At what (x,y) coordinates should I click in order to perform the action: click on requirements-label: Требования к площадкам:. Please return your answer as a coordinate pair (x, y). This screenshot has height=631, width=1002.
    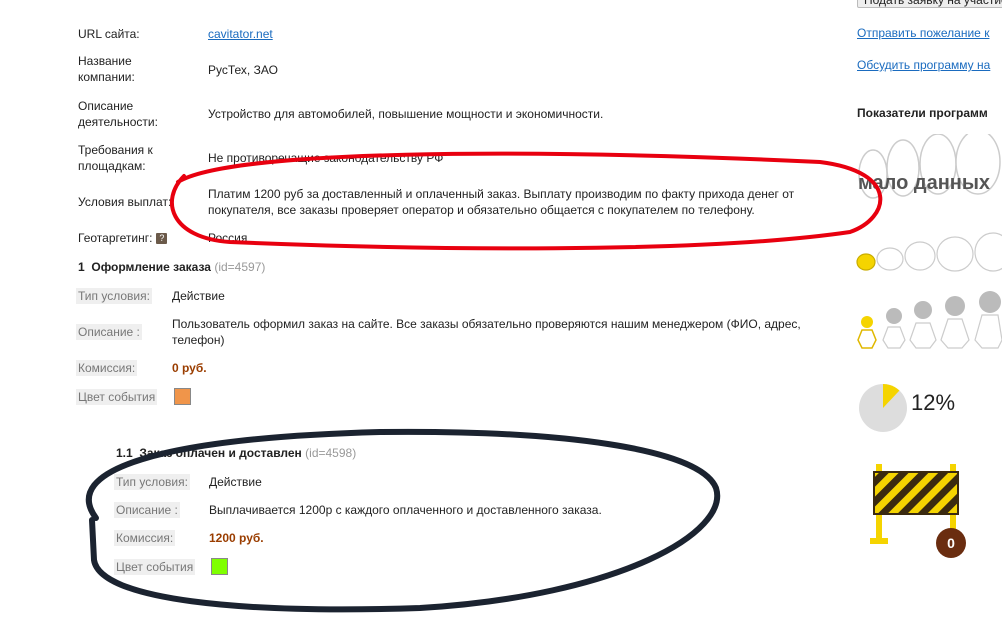
    Looking at the image, I should click on (115, 158).